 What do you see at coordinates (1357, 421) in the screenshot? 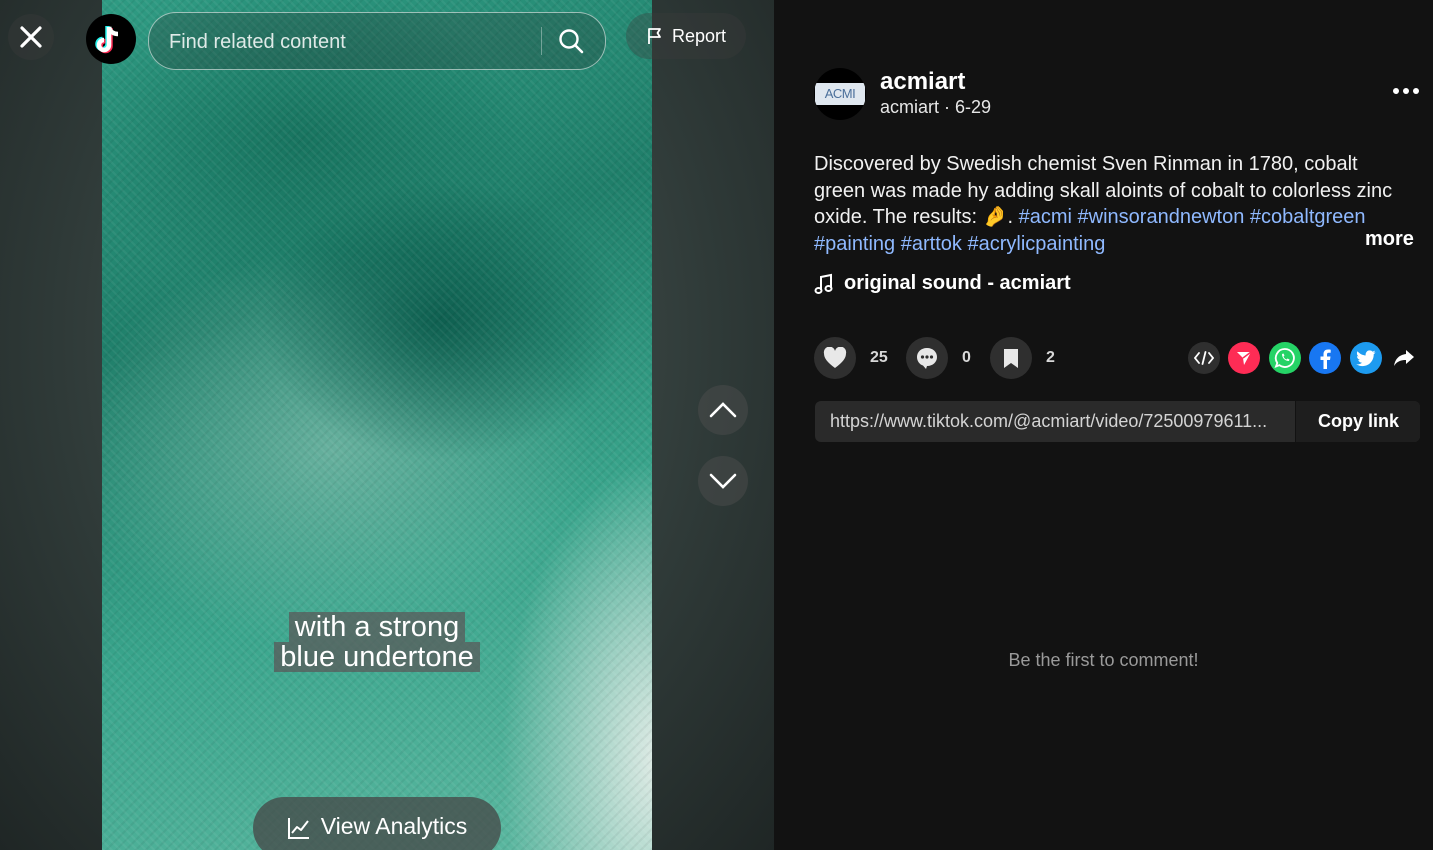
I see `copy-link-button: Copy link` at bounding box center [1357, 421].